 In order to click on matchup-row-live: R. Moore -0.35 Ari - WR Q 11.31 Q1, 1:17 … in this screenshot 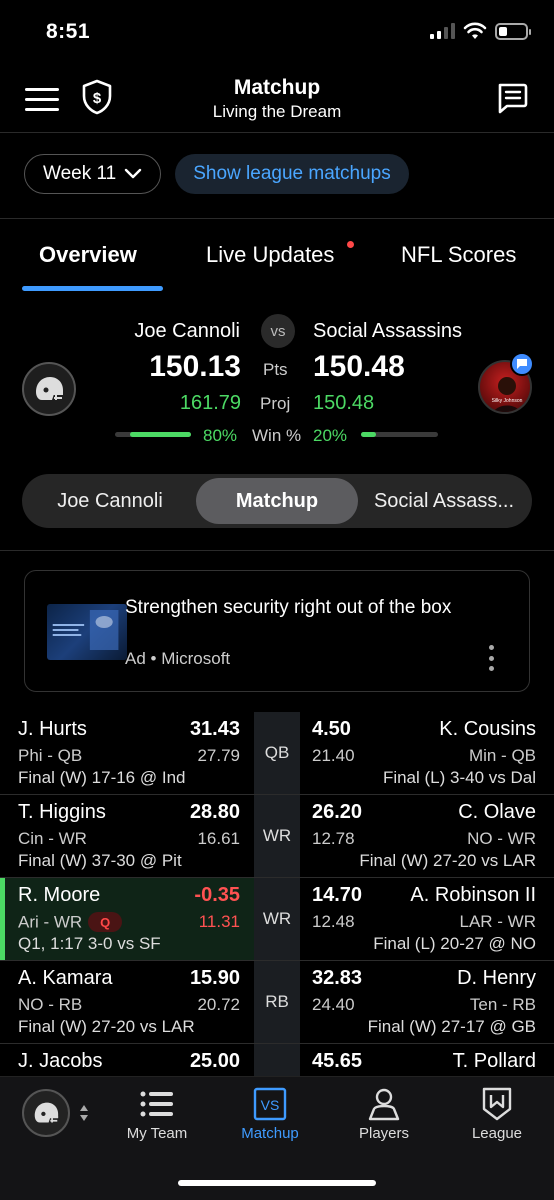, I will do `click(277, 919)`.